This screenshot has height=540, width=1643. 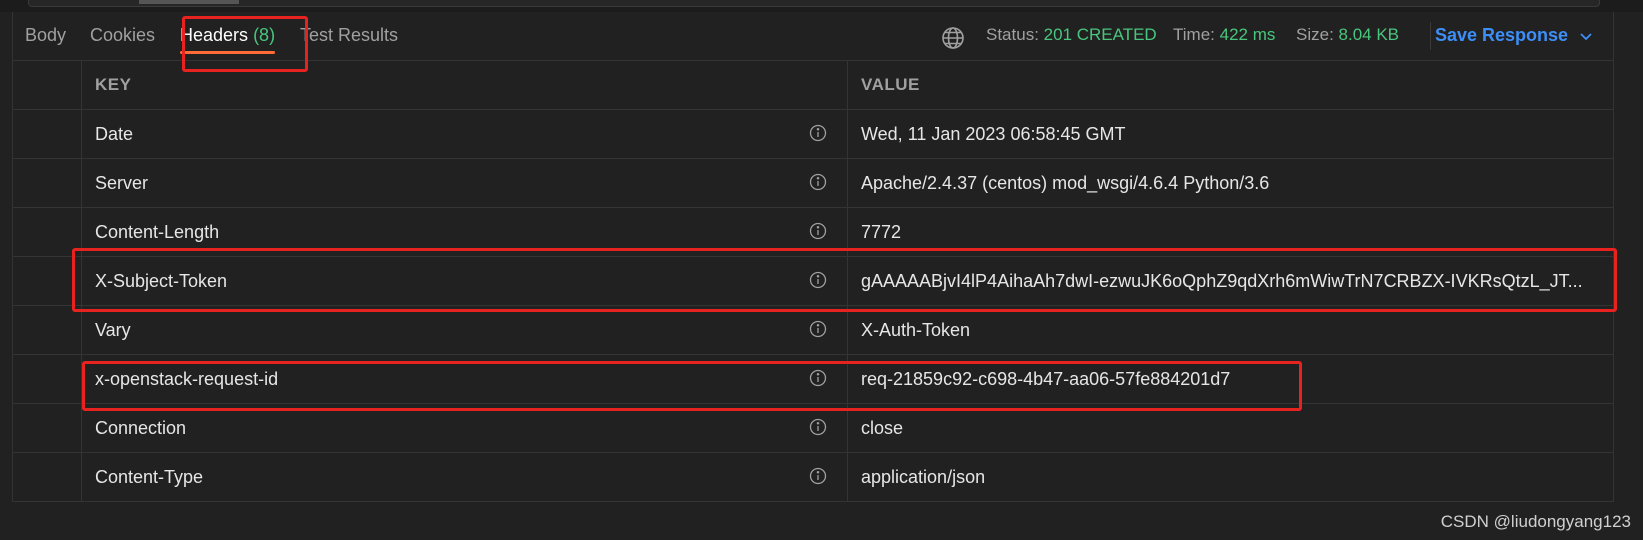 I want to click on table-row: Date Wed, 11 Jan 2023 06:58:45 GMT, so click(x=813, y=134).